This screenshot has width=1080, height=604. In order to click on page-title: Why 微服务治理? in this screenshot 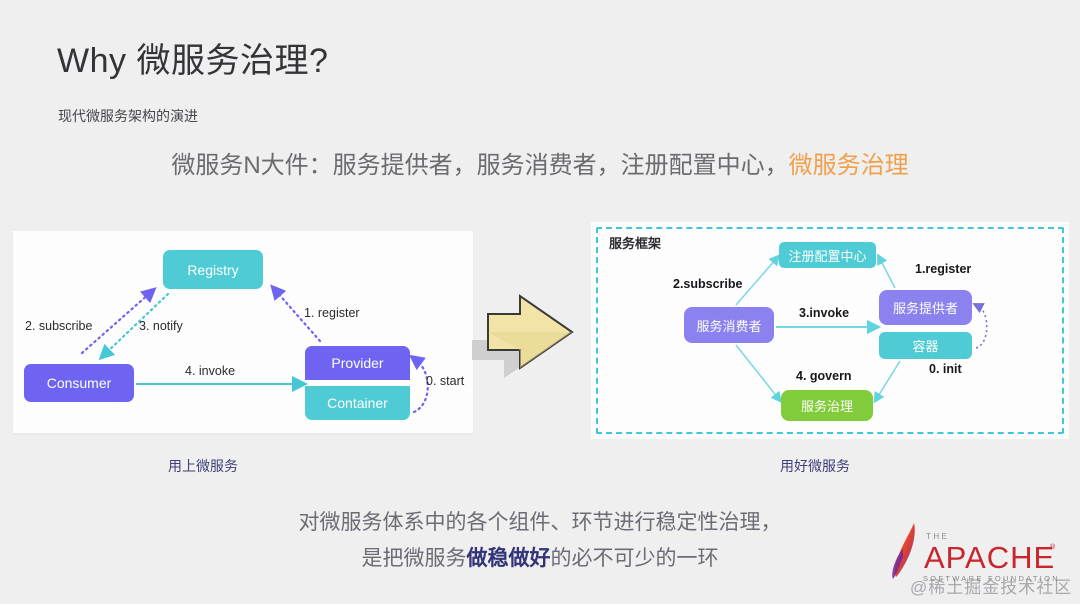, I will do `click(193, 61)`.